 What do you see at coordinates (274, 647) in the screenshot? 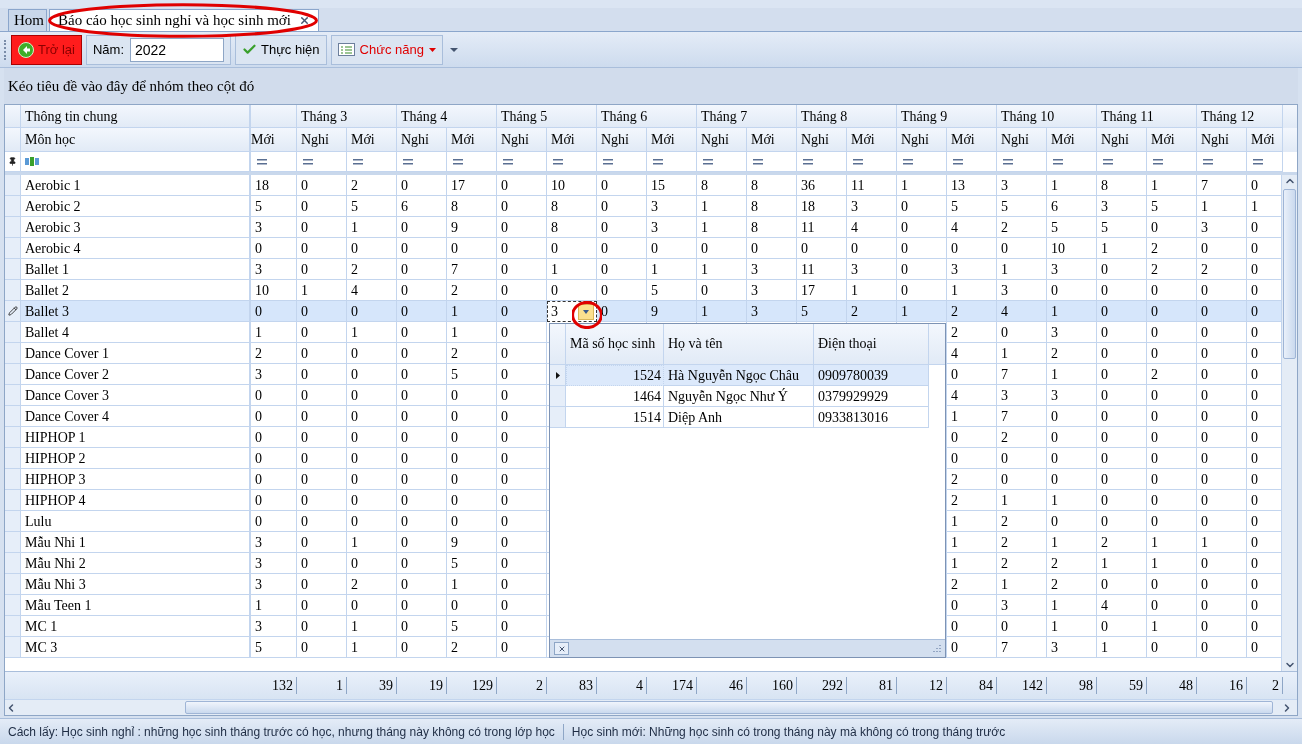
I see `table-cell: 5` at bounding box center [274, 647].